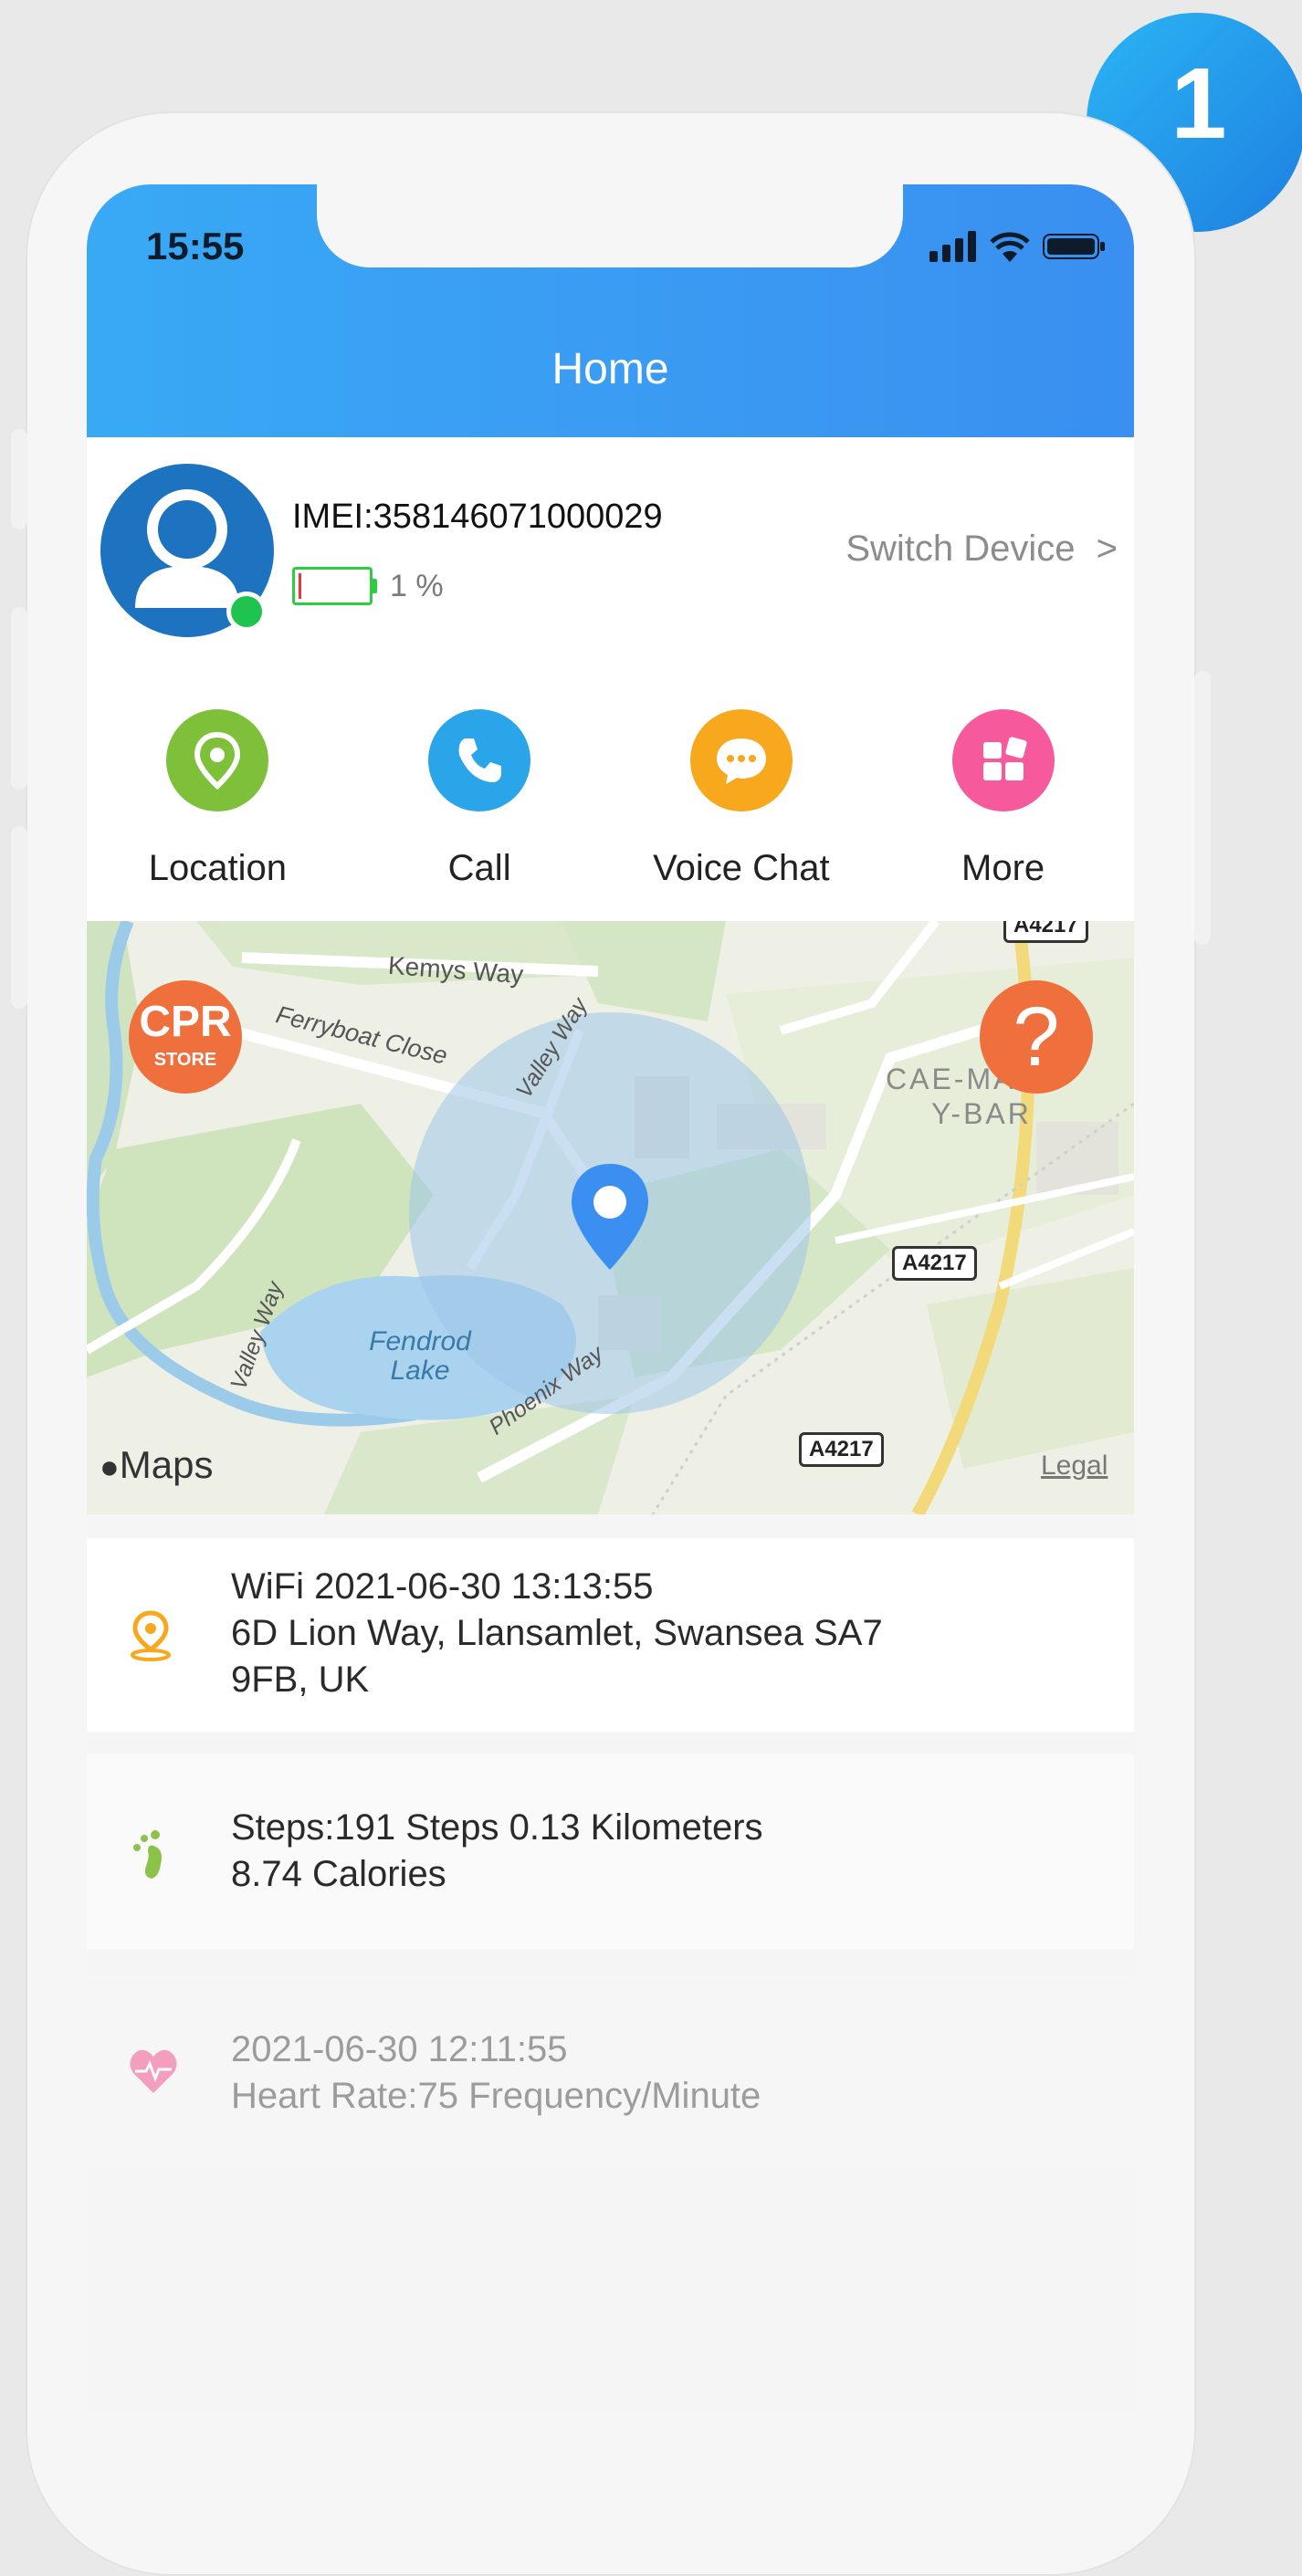 Image resolution: width=1302 pixels, height=2576 pixels. I want to click on call-button: Call, so click(480, 799).